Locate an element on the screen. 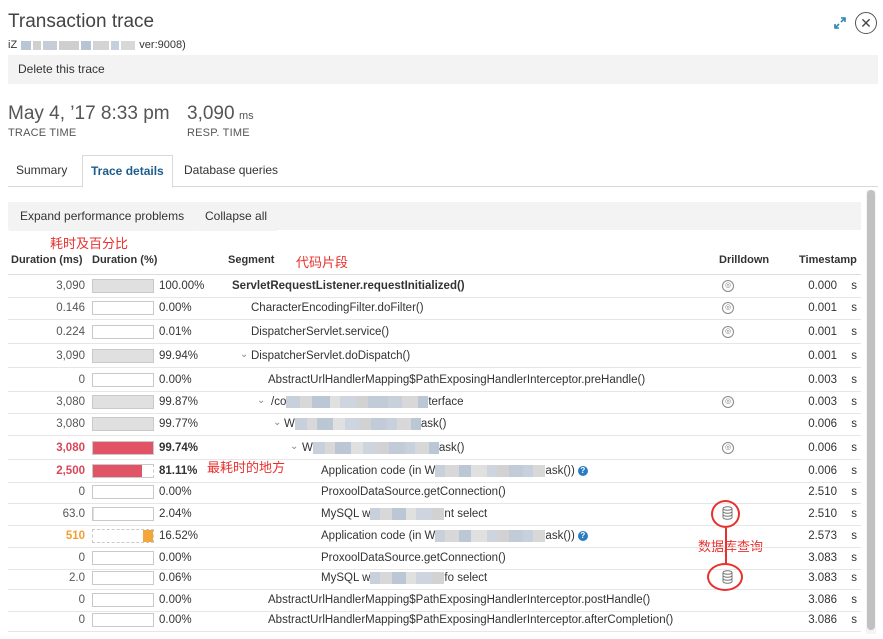  col-segment: Segment is located at coordinates (251, 260).